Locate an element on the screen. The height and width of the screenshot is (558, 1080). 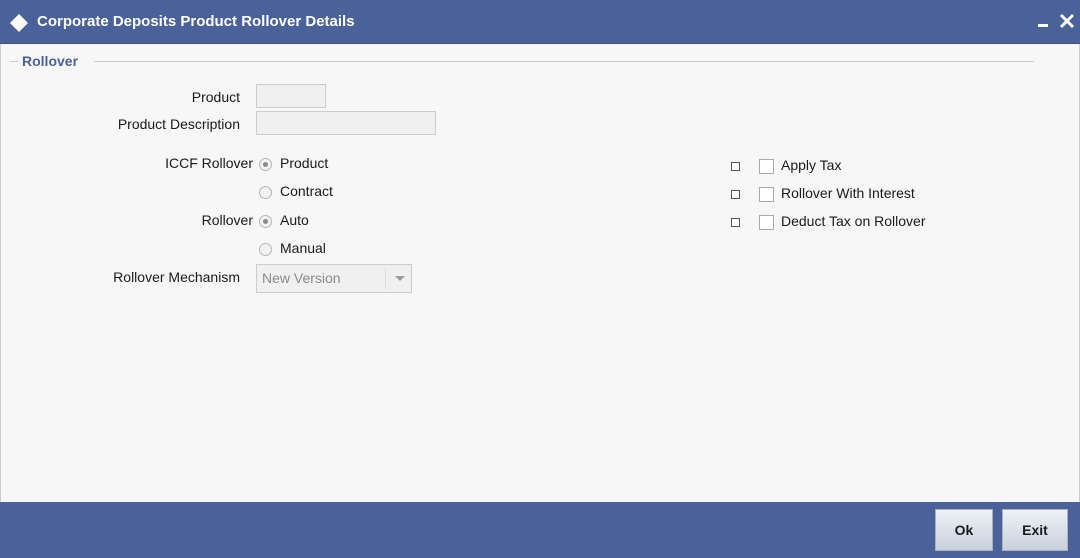
footer-bar is located at coordinates (540, 530).